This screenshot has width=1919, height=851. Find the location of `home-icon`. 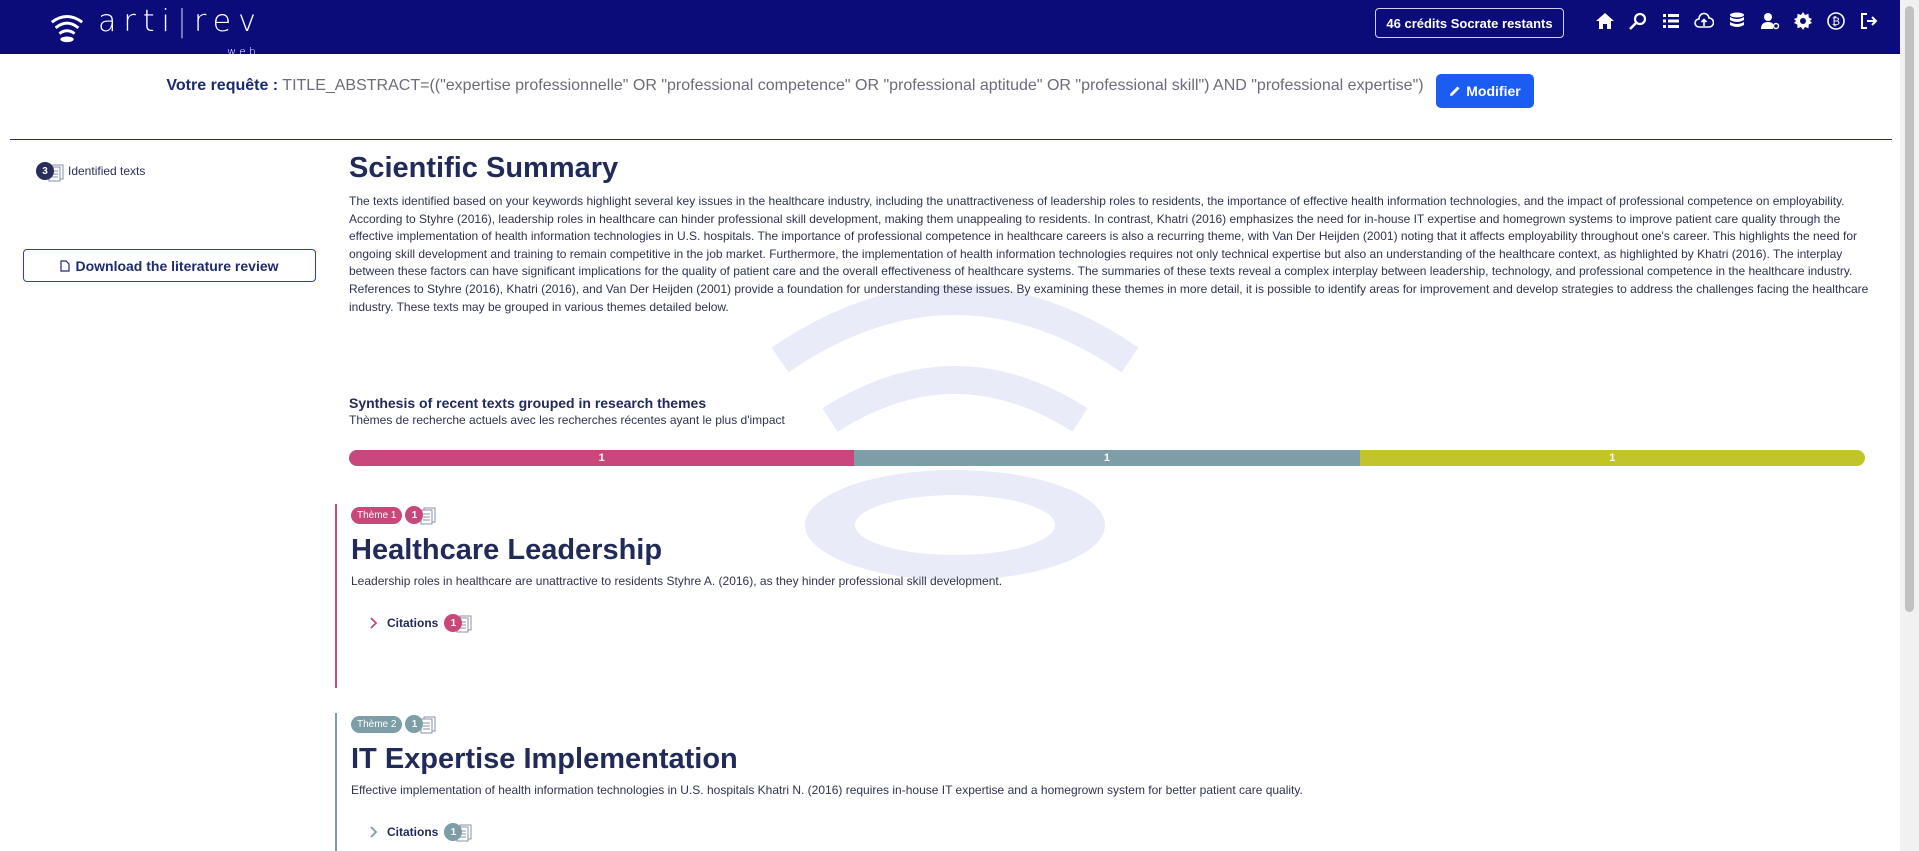

home-icon is located at coordinates (1605, 21).